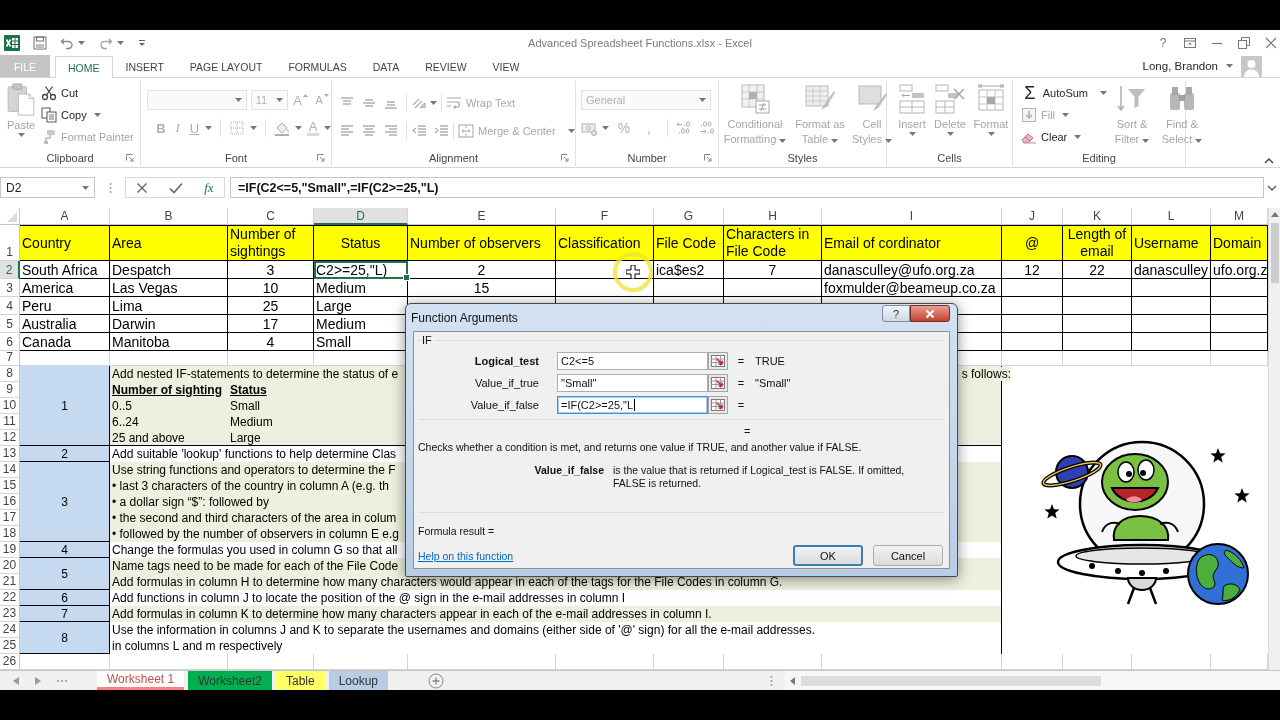  I want to click on ribbon-tab: PAGE LAYOUT, so click(226, 66).